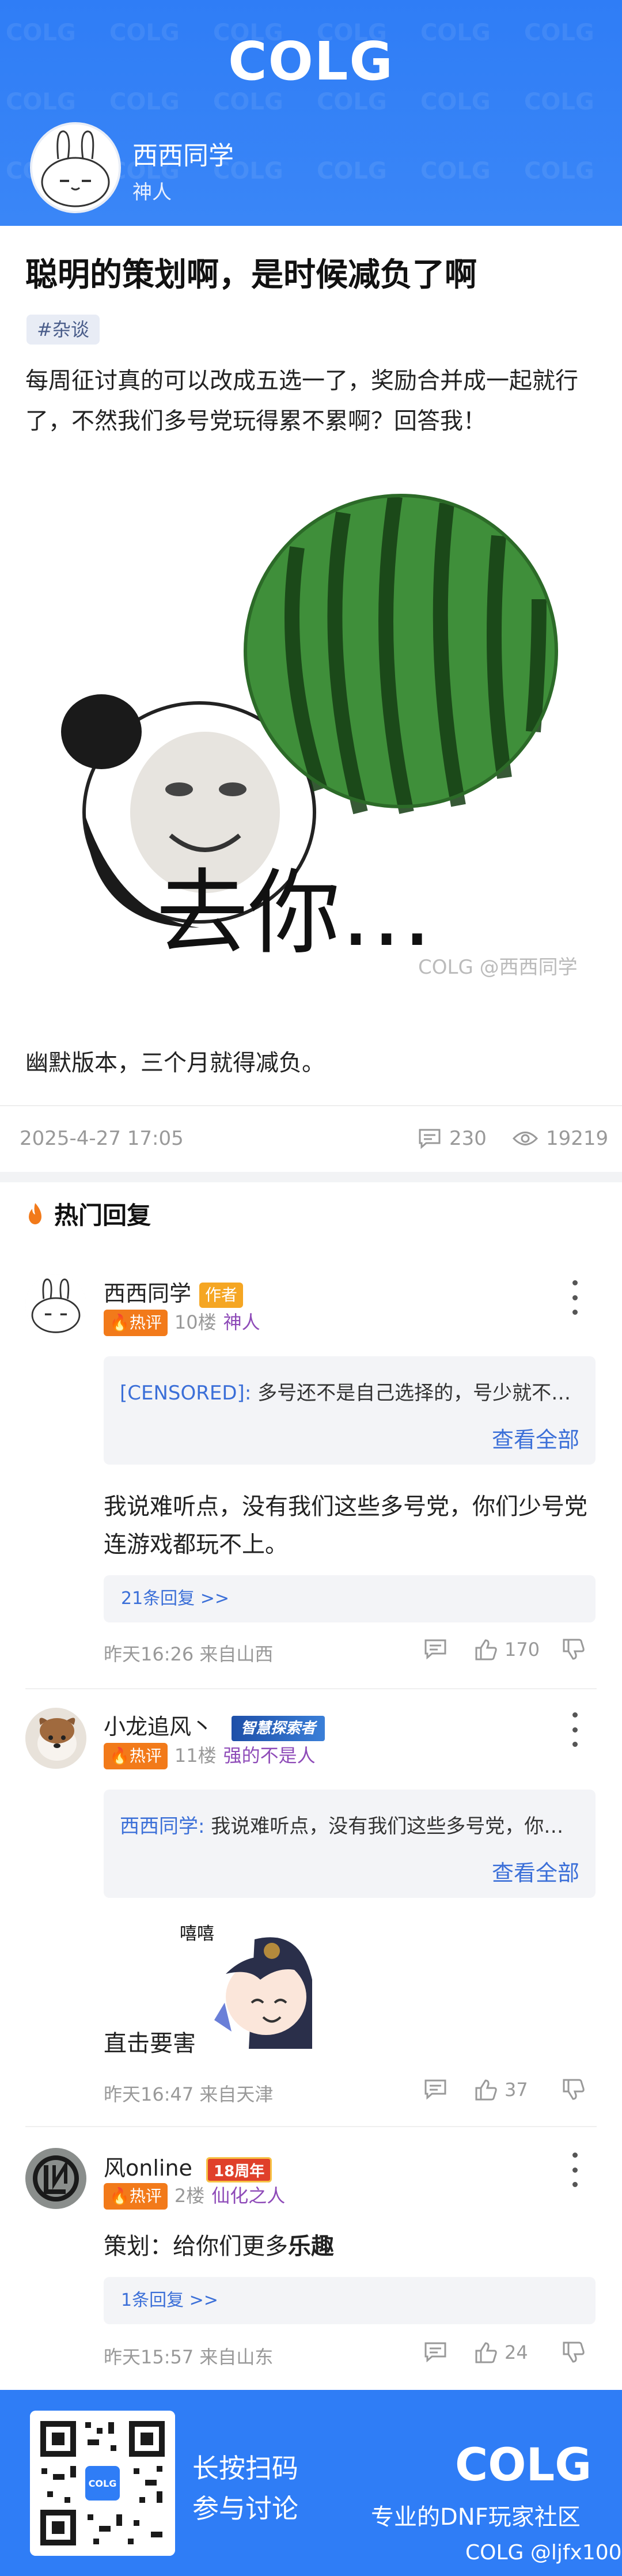  Describe the element at coordinates (152, 192) in the screenshot. I see `author-title: 神人` at that location.